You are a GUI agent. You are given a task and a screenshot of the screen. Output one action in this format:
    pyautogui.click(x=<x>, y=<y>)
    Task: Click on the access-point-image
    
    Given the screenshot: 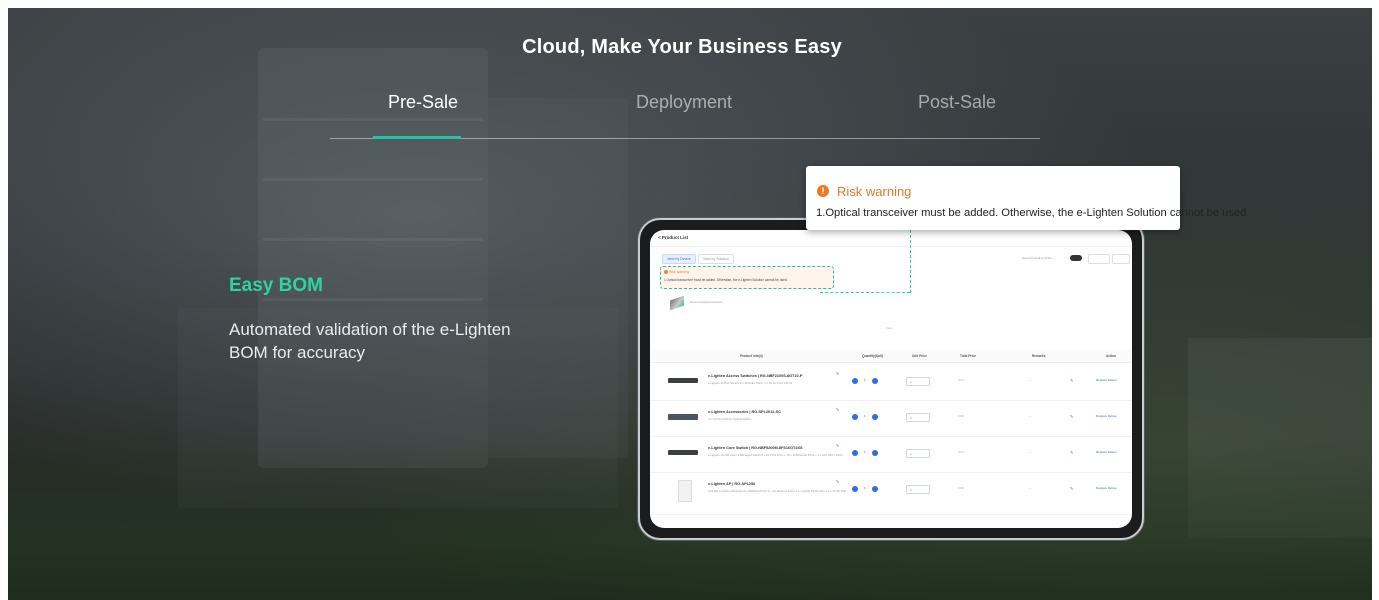 What is the action you would take?
    pyautogui.click(x=685, y=491)
    